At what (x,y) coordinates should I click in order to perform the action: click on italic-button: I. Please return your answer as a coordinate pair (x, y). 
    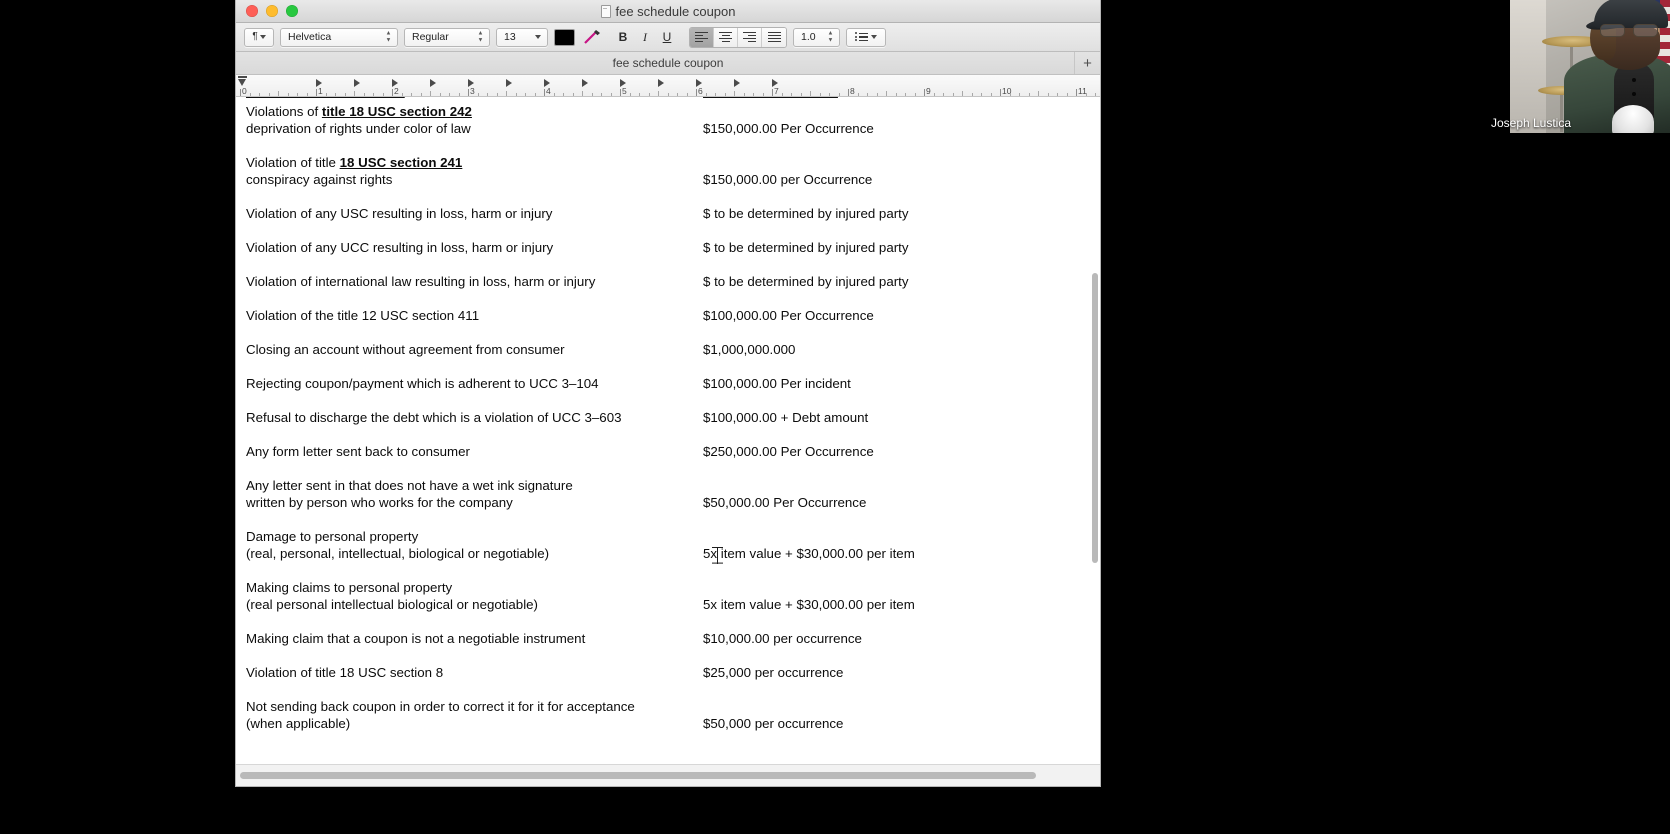
    Looking at the image, I should click on (645, 37).